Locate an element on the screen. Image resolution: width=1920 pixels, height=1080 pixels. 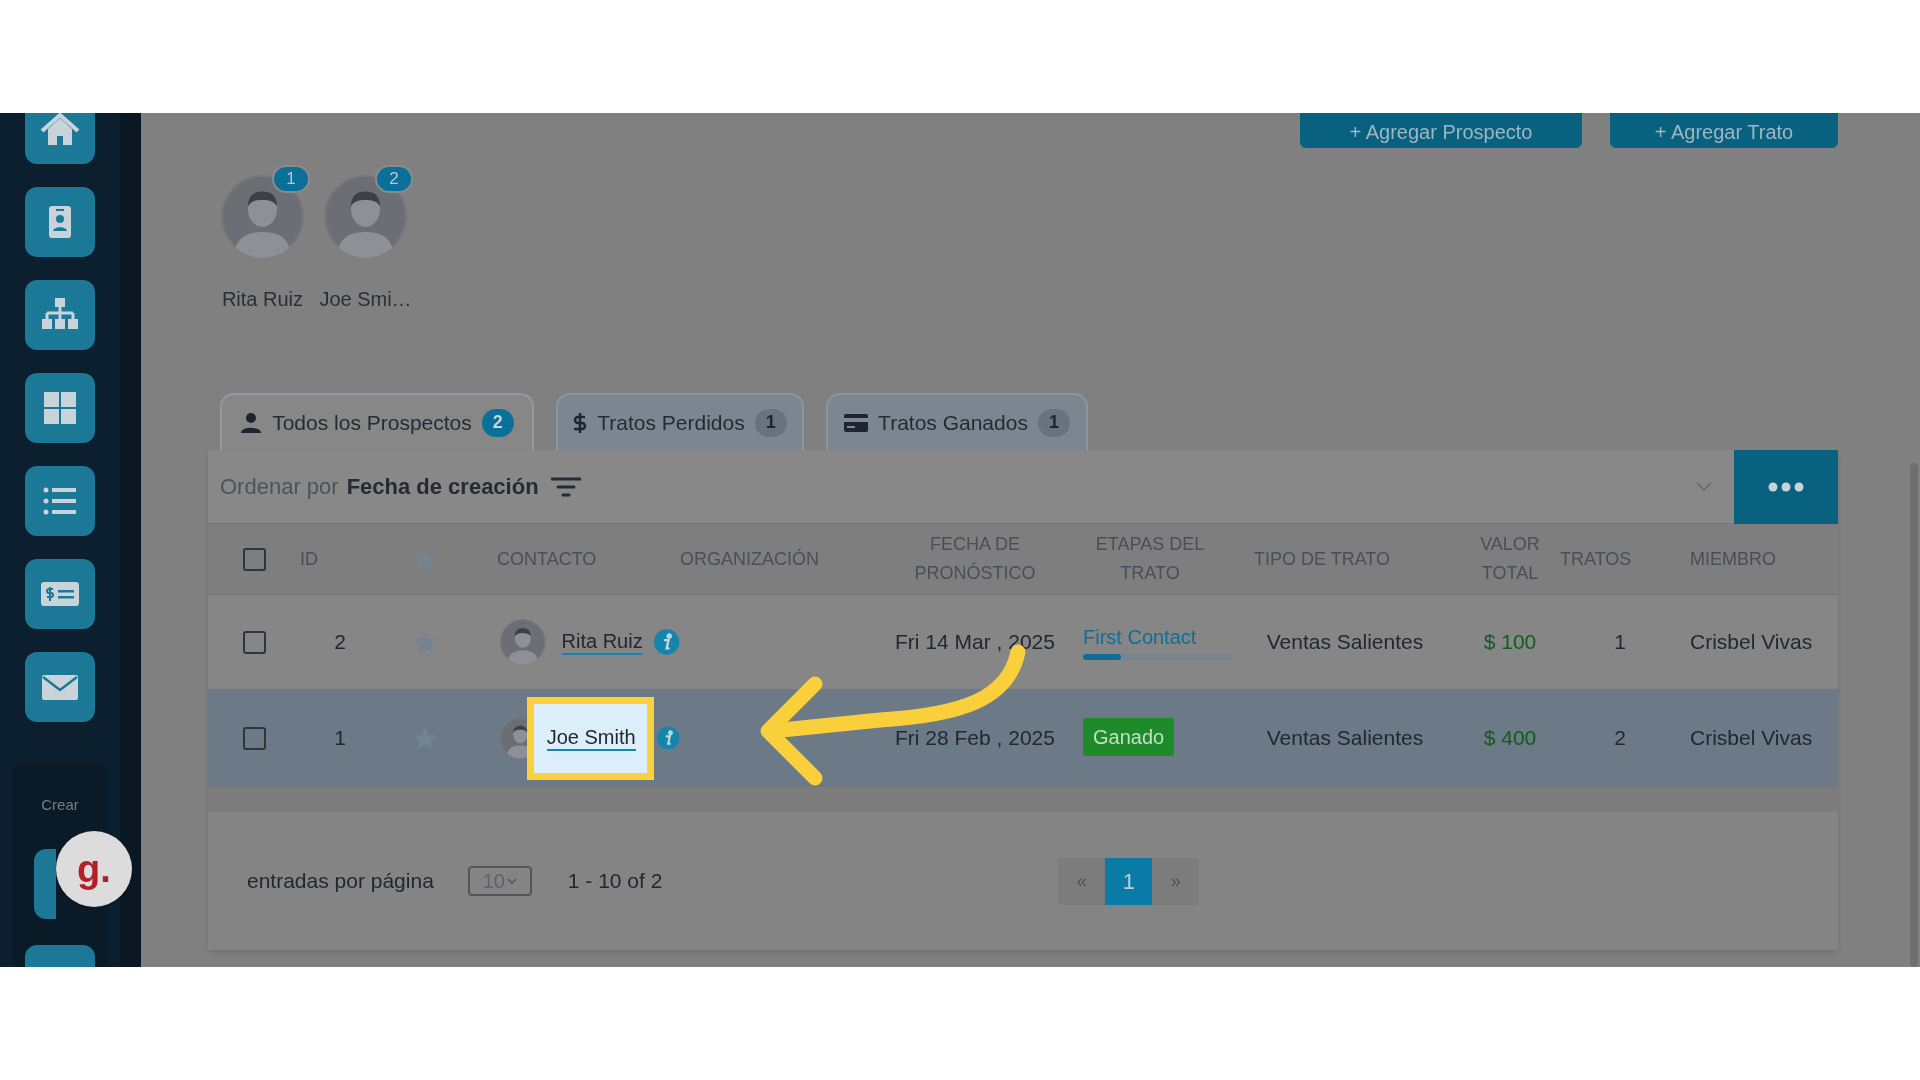
per-page-label: entradas por página is located at coordinates (340, 881).